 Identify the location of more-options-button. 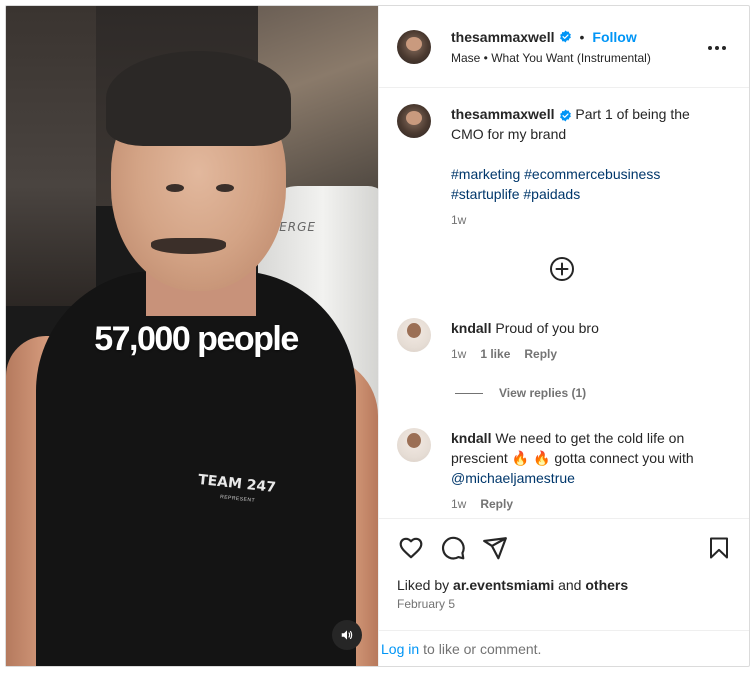
(717, 48).